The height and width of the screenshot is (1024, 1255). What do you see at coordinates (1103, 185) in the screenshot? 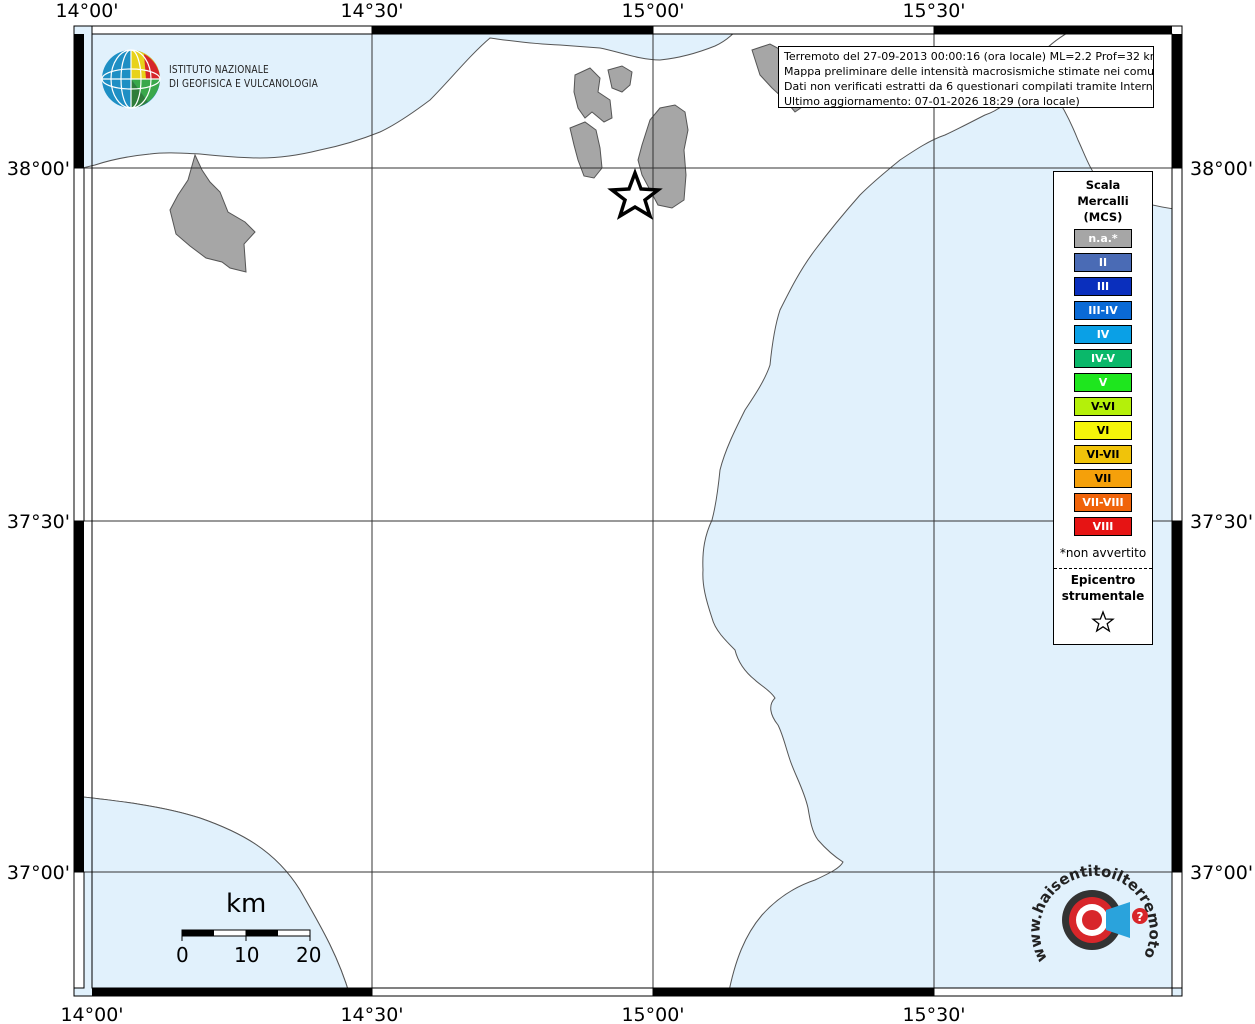
I see `legend-title-line: Scala` at bounding box center [1103, 185].